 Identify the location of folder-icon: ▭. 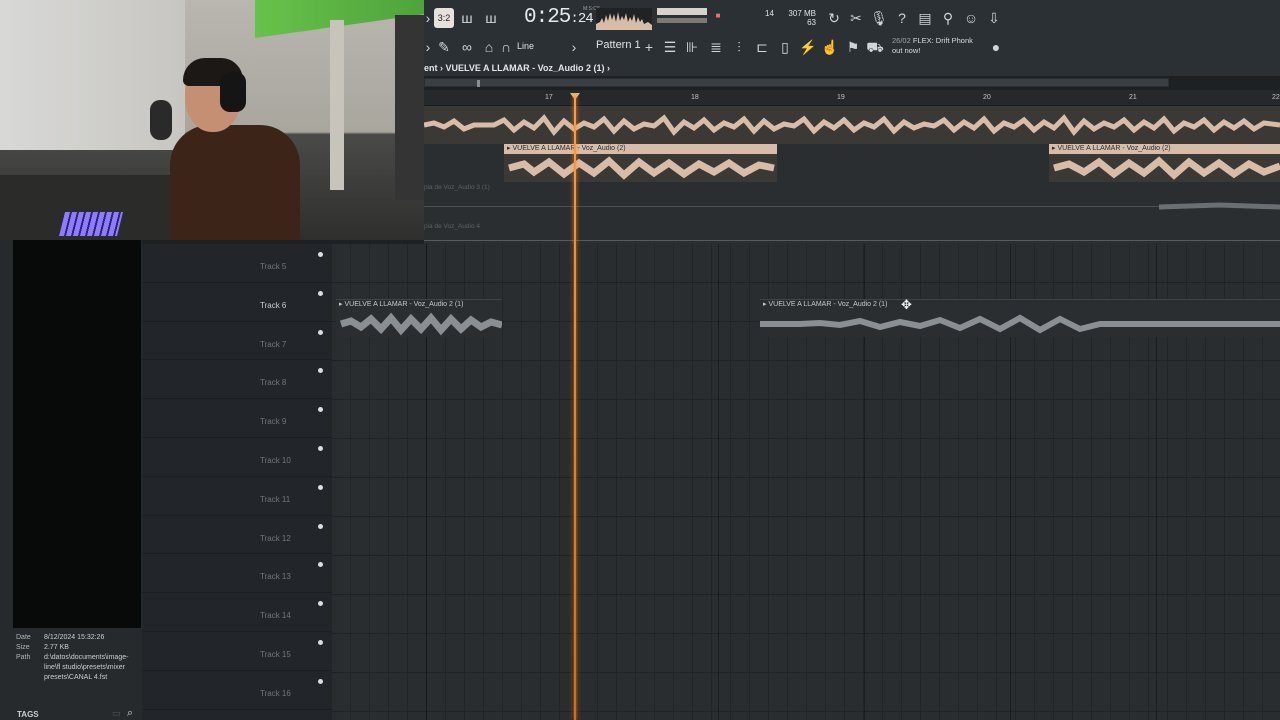
(116, 713).